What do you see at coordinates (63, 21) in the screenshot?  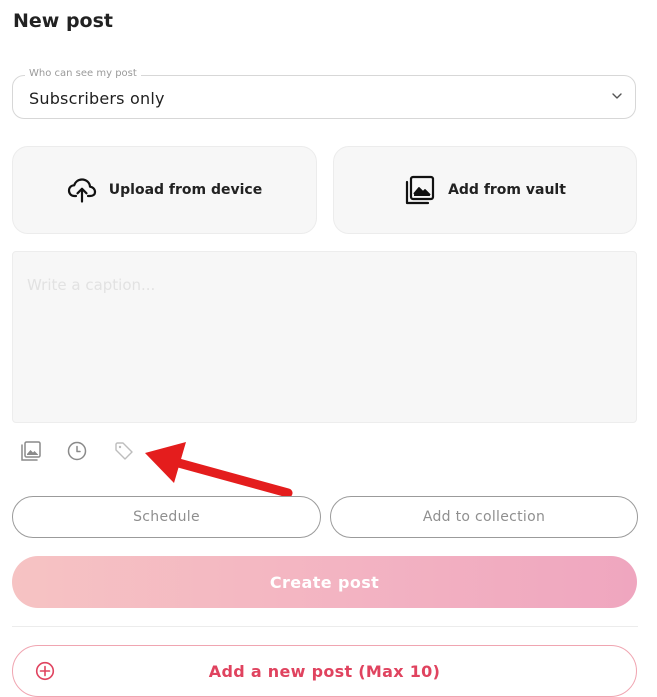 I see `page-title: New post` at bounding box center [63, 21].